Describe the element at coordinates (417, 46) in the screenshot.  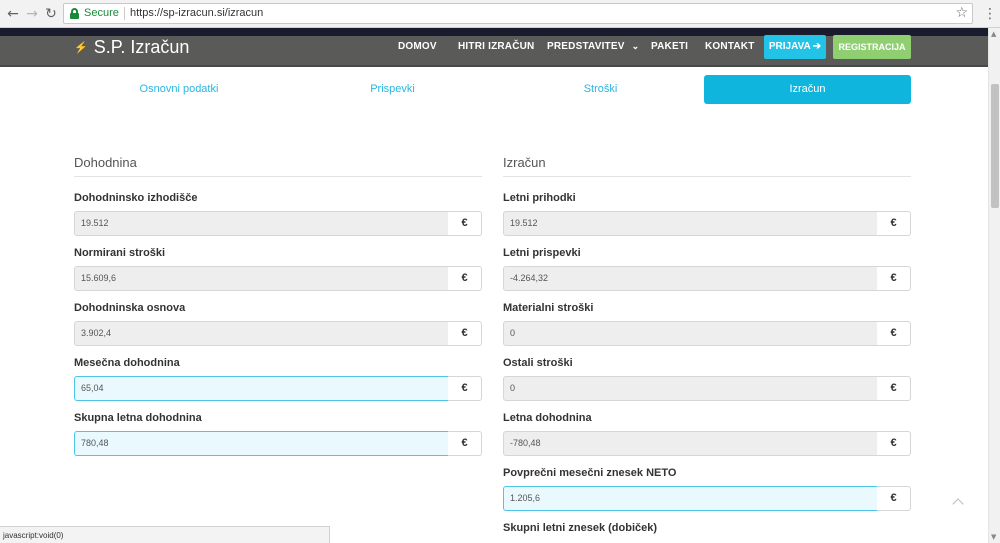
I see `nav-domov: DOMOV` at that location.